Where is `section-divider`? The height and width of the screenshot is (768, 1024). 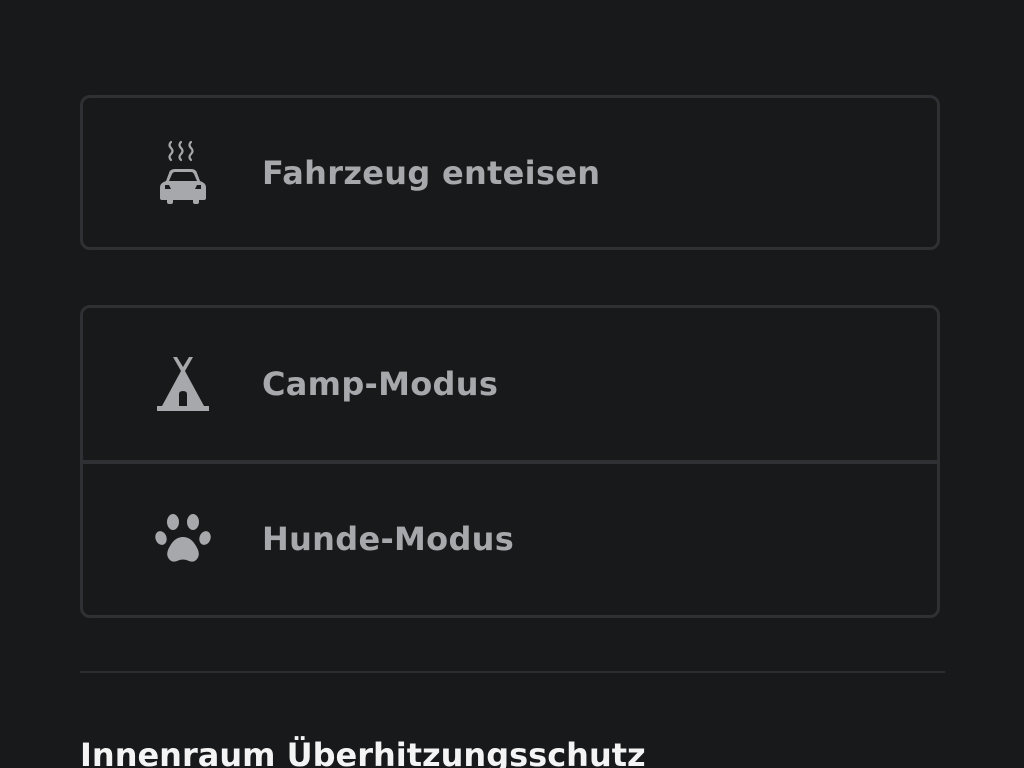 section-divider is located at coordinates (512, 672).